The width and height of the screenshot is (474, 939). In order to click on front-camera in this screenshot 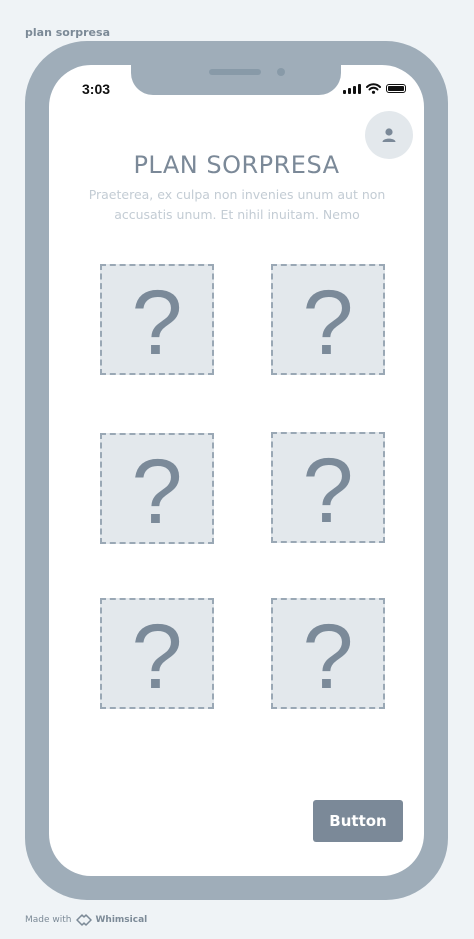, I will do `click(281, 72)`.